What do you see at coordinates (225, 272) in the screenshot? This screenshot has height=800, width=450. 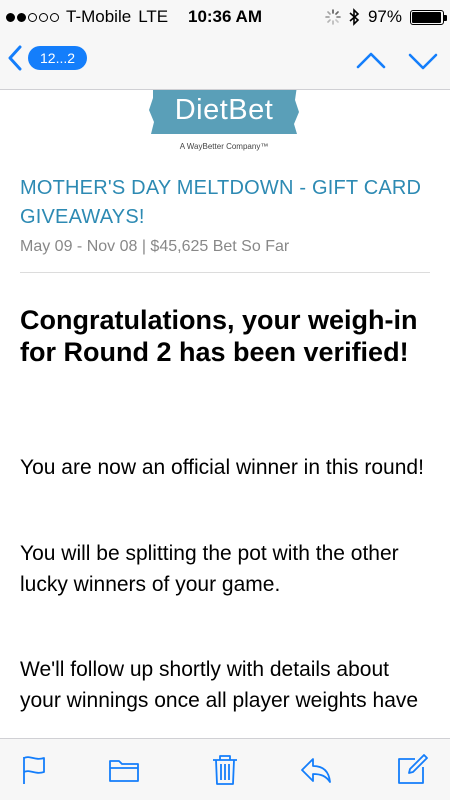 I see `divider` at bounding box center [225, 272].